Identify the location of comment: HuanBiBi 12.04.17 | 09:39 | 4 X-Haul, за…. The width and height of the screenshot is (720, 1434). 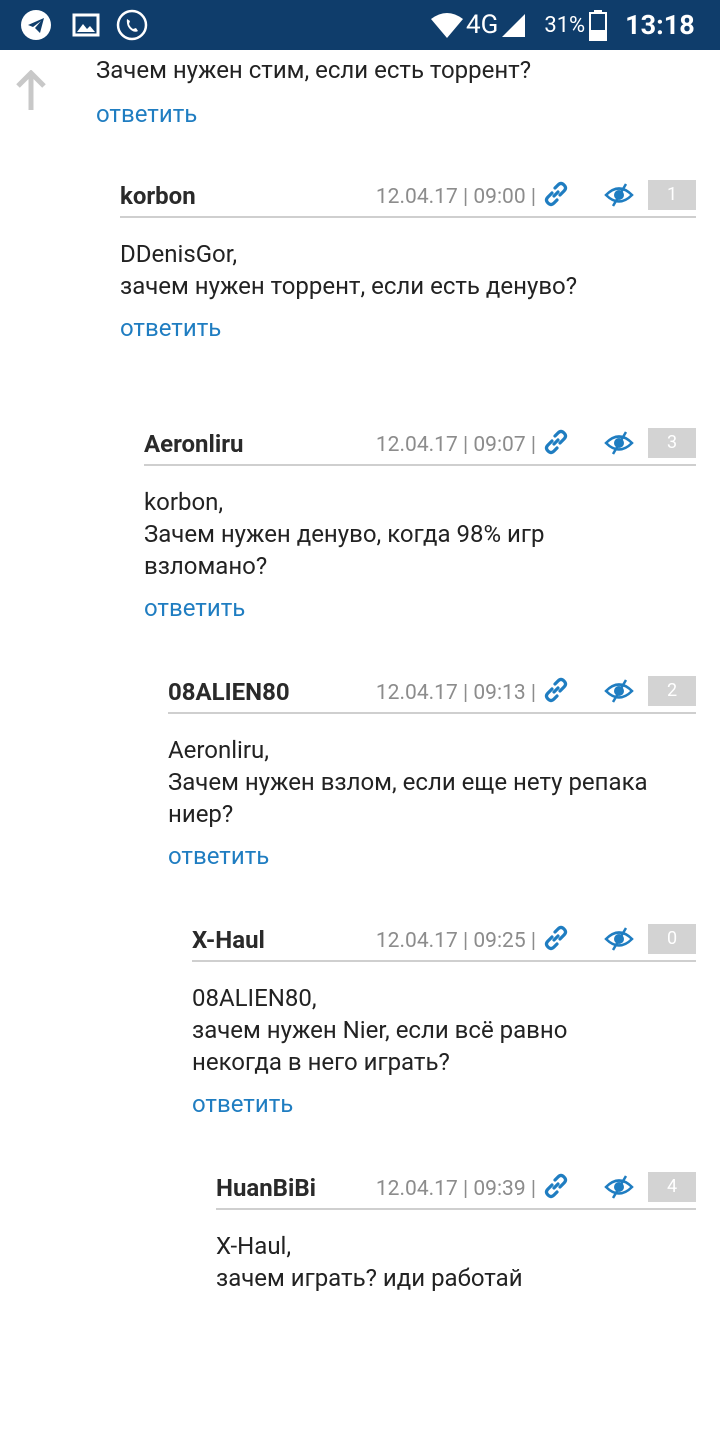
(456, 1303).